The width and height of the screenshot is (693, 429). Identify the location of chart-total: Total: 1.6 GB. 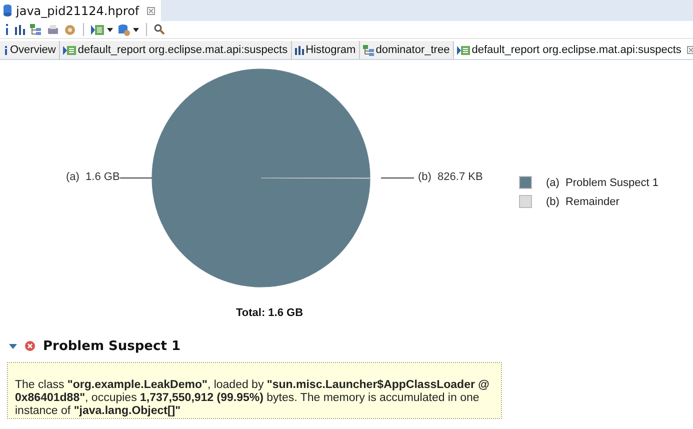
(270, 313).